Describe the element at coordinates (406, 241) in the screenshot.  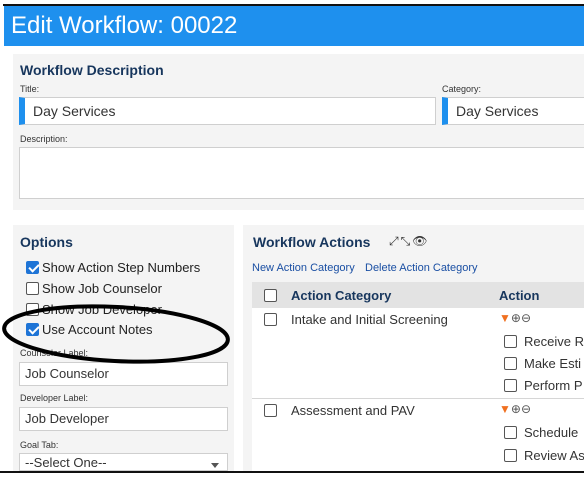
I see `collapse-icon: ⤡` at that location.